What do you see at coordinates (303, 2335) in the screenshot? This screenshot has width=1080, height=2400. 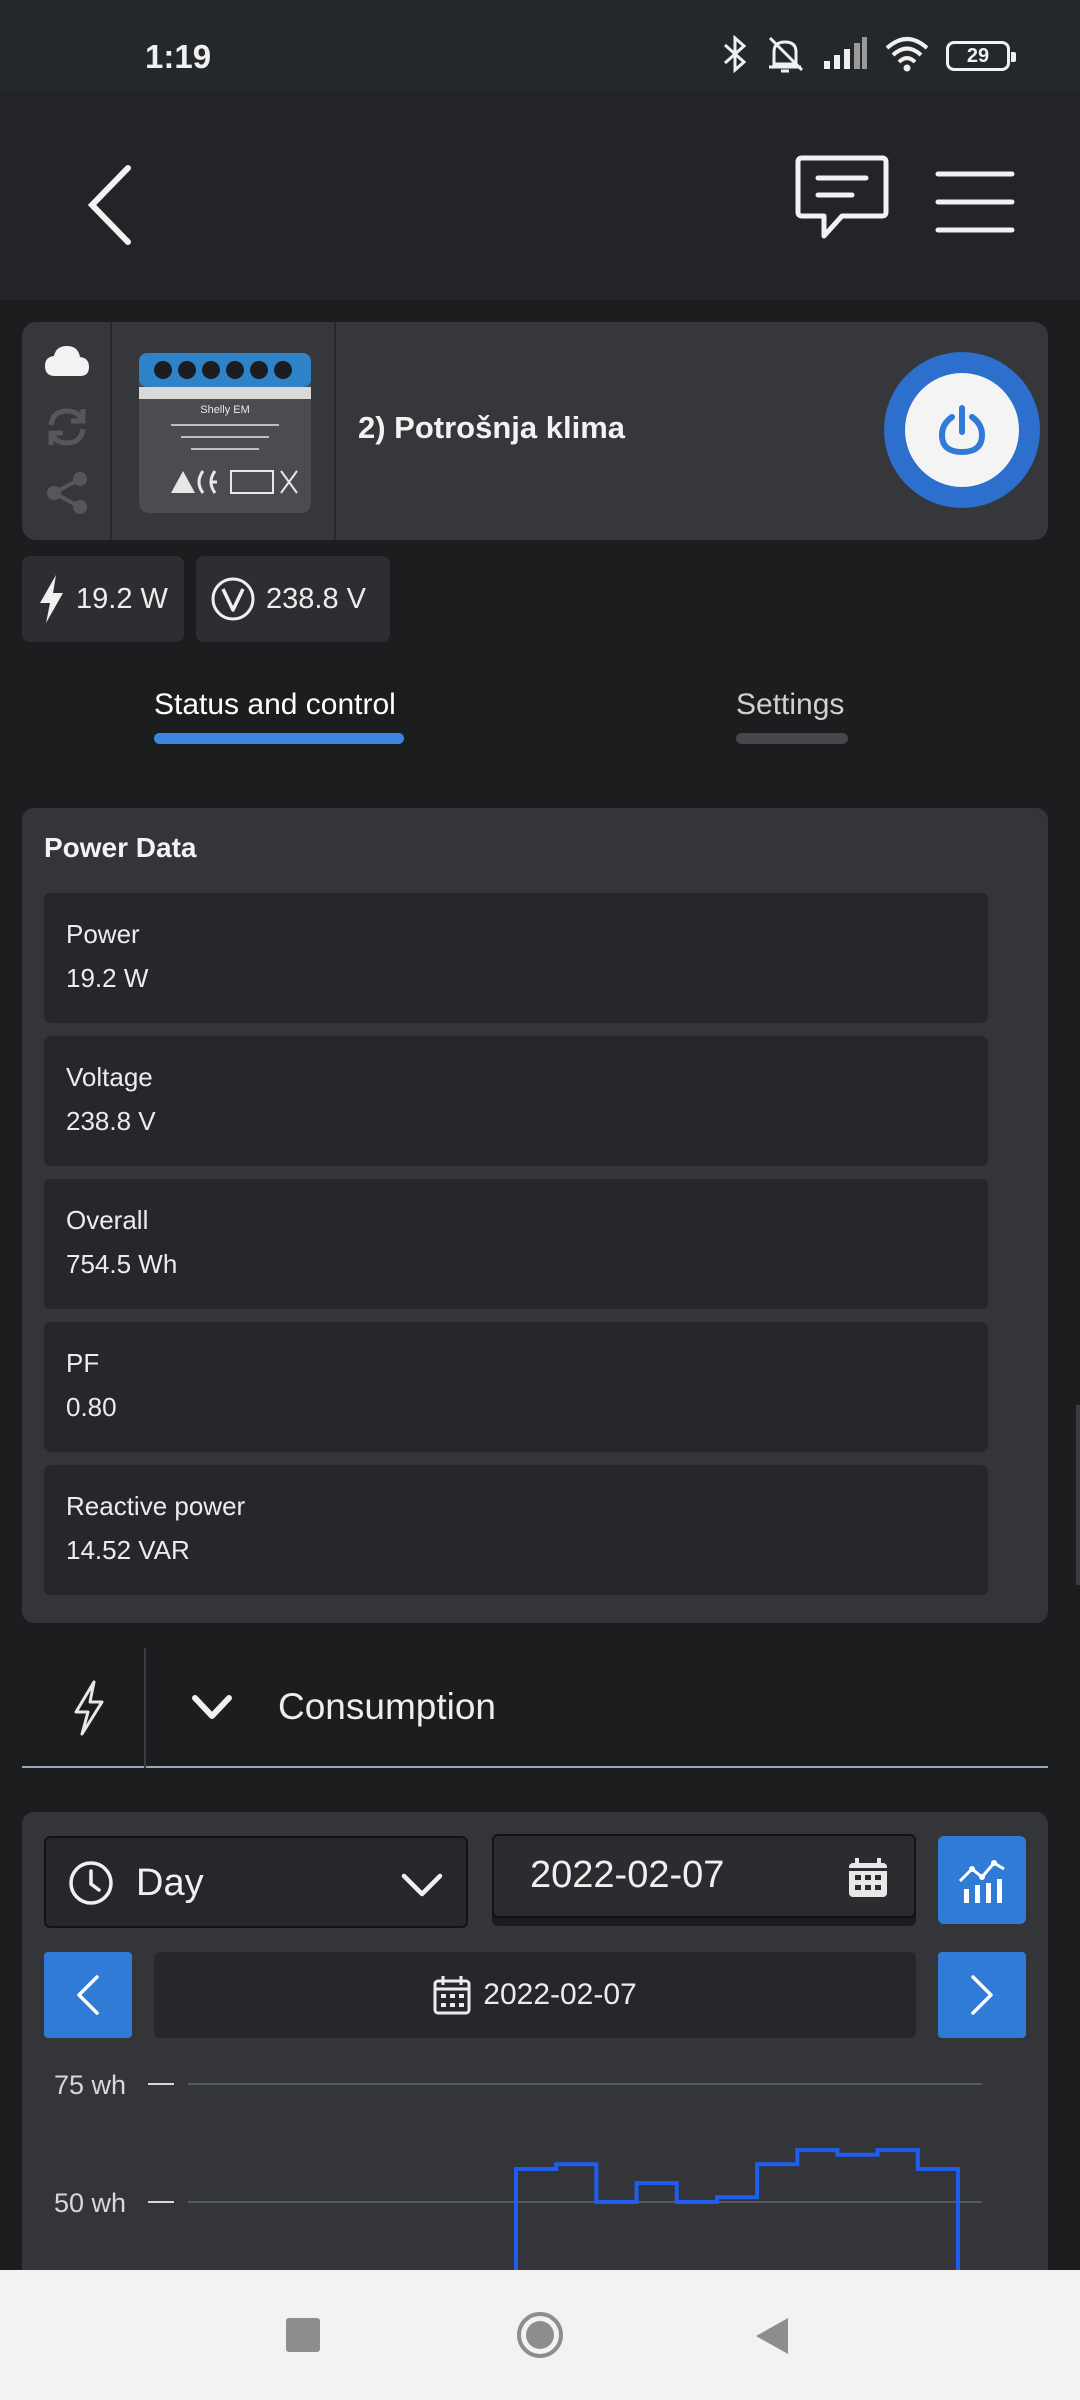 I see `recents-button` at bounding box center [303, 2335].